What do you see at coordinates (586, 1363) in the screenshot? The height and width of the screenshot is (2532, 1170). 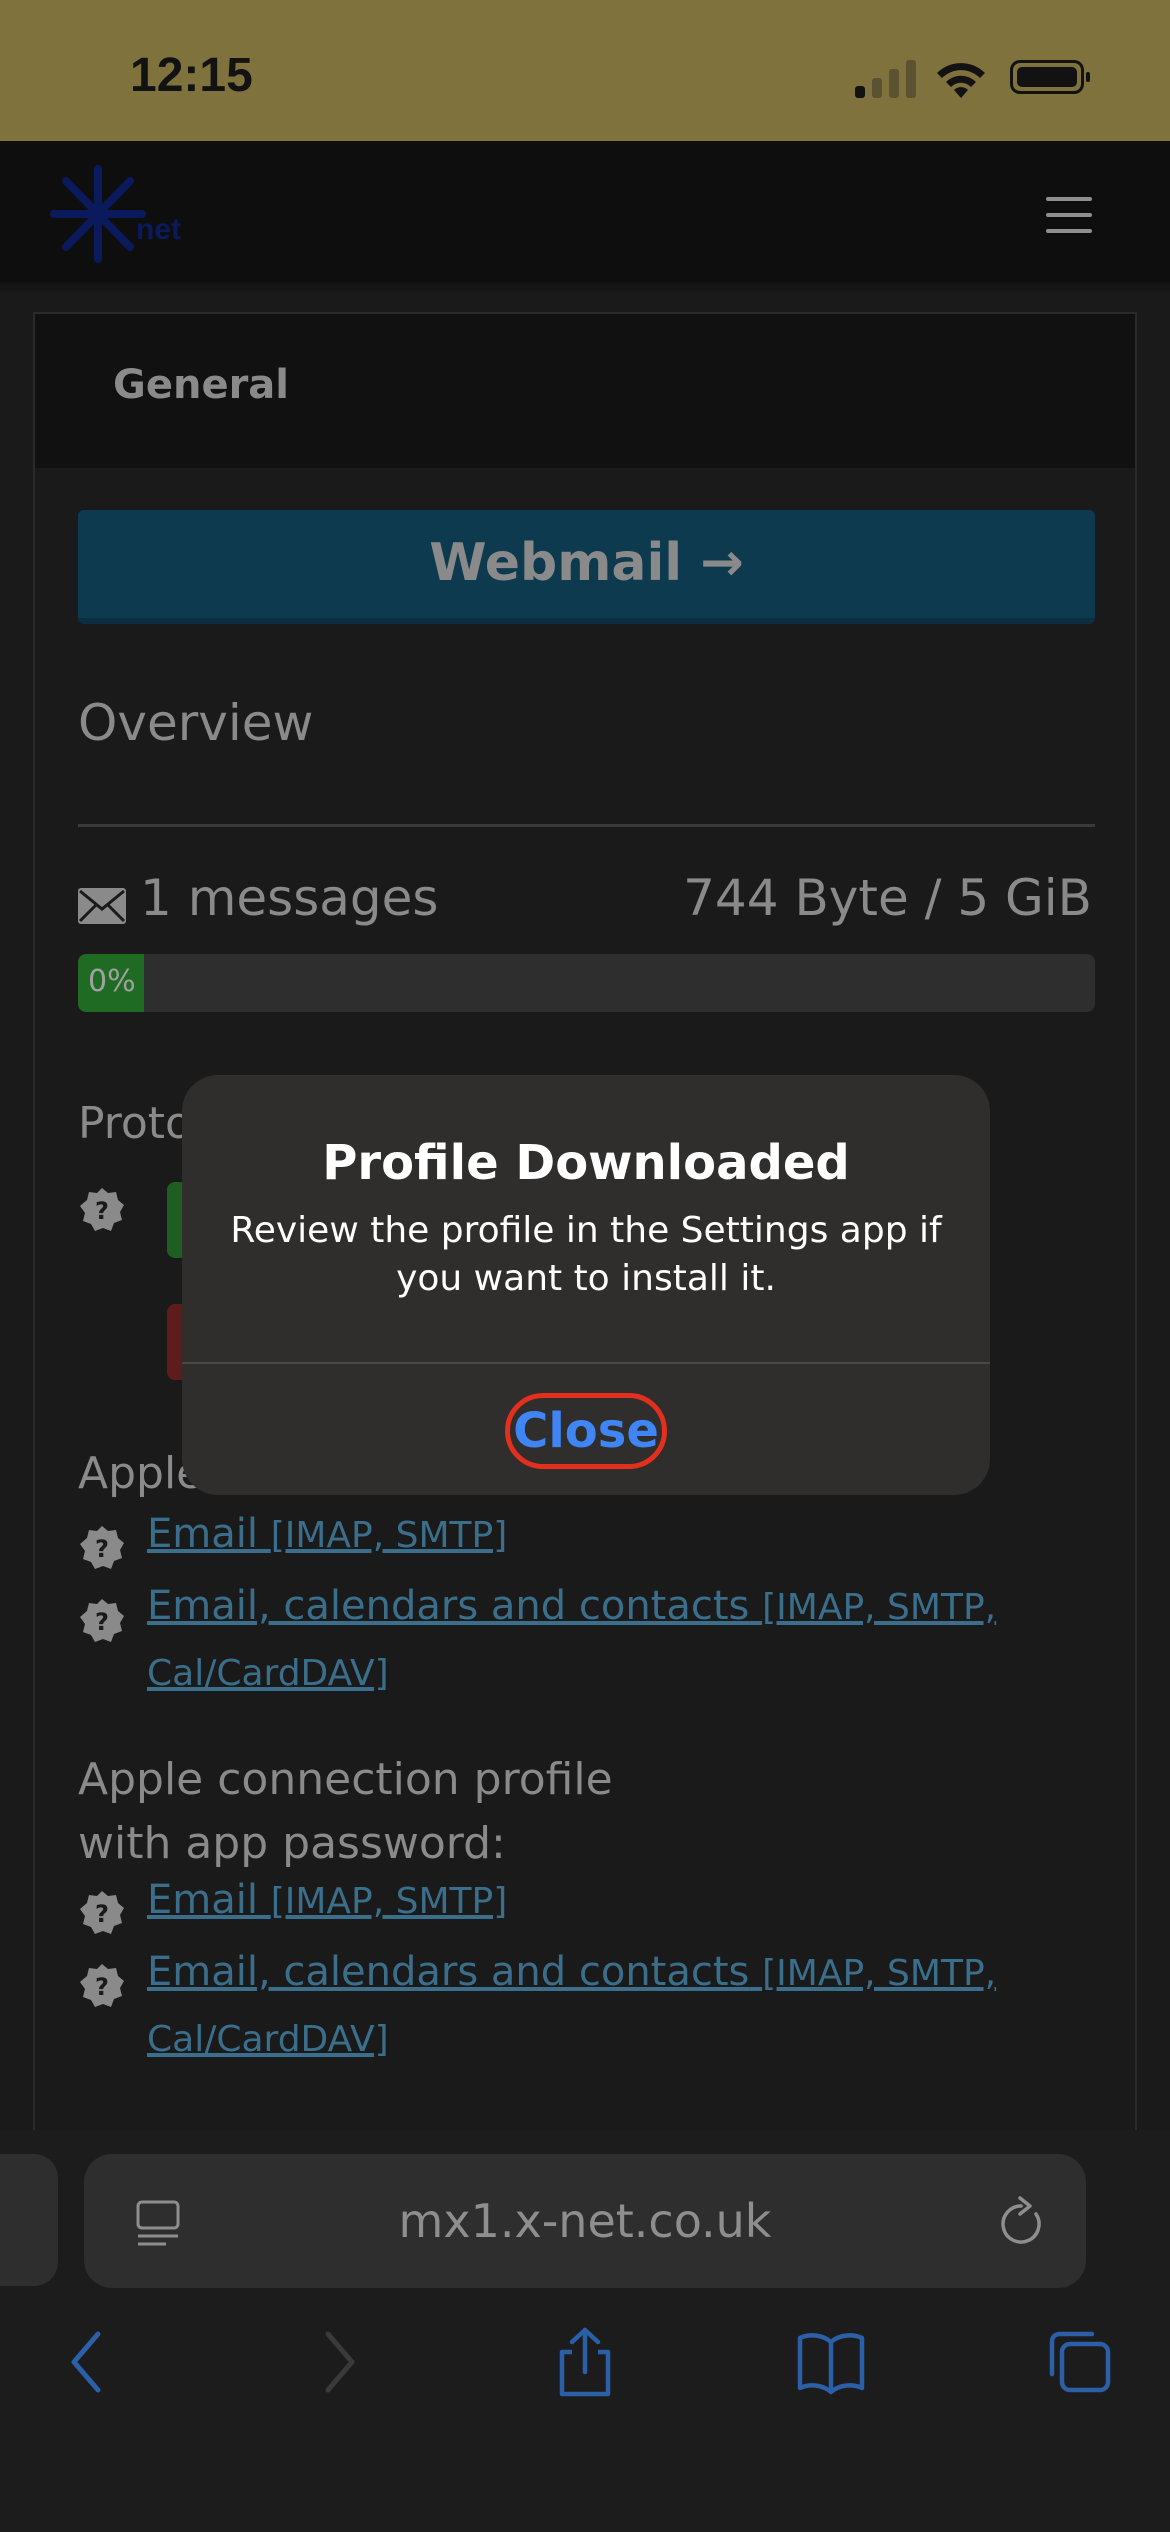 I see `dialog-separator` at bounding box center [586, 1363].